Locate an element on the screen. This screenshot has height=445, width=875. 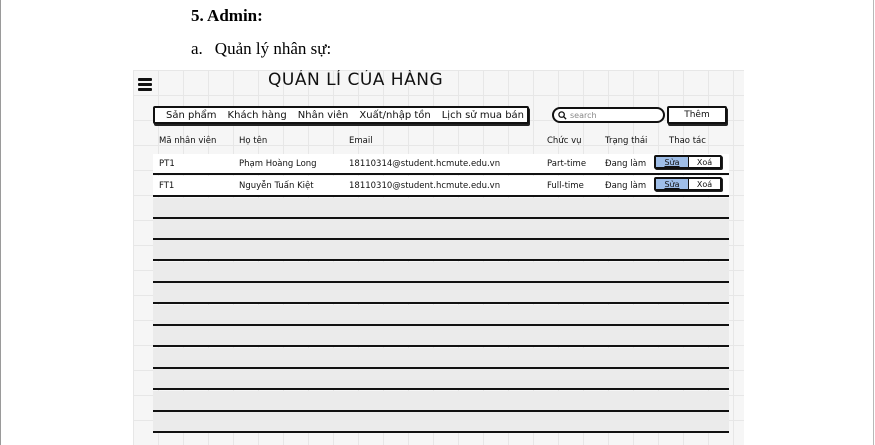
column-header: Họ tên is located at coordinates (253, 141).